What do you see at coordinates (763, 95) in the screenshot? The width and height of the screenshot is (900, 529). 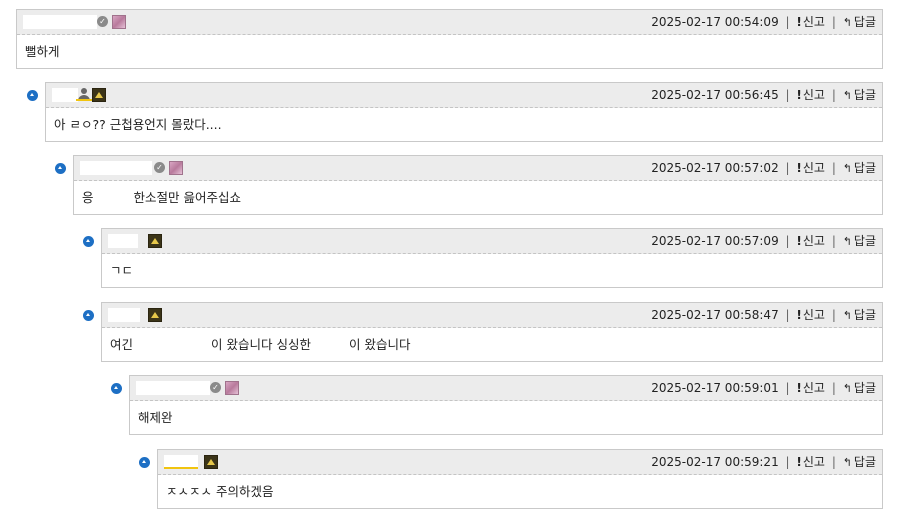 I see `comment-meta: 2025-02-17 00:56:45 | !신고 | ↰ 답글` at bounding box center [763, 95].